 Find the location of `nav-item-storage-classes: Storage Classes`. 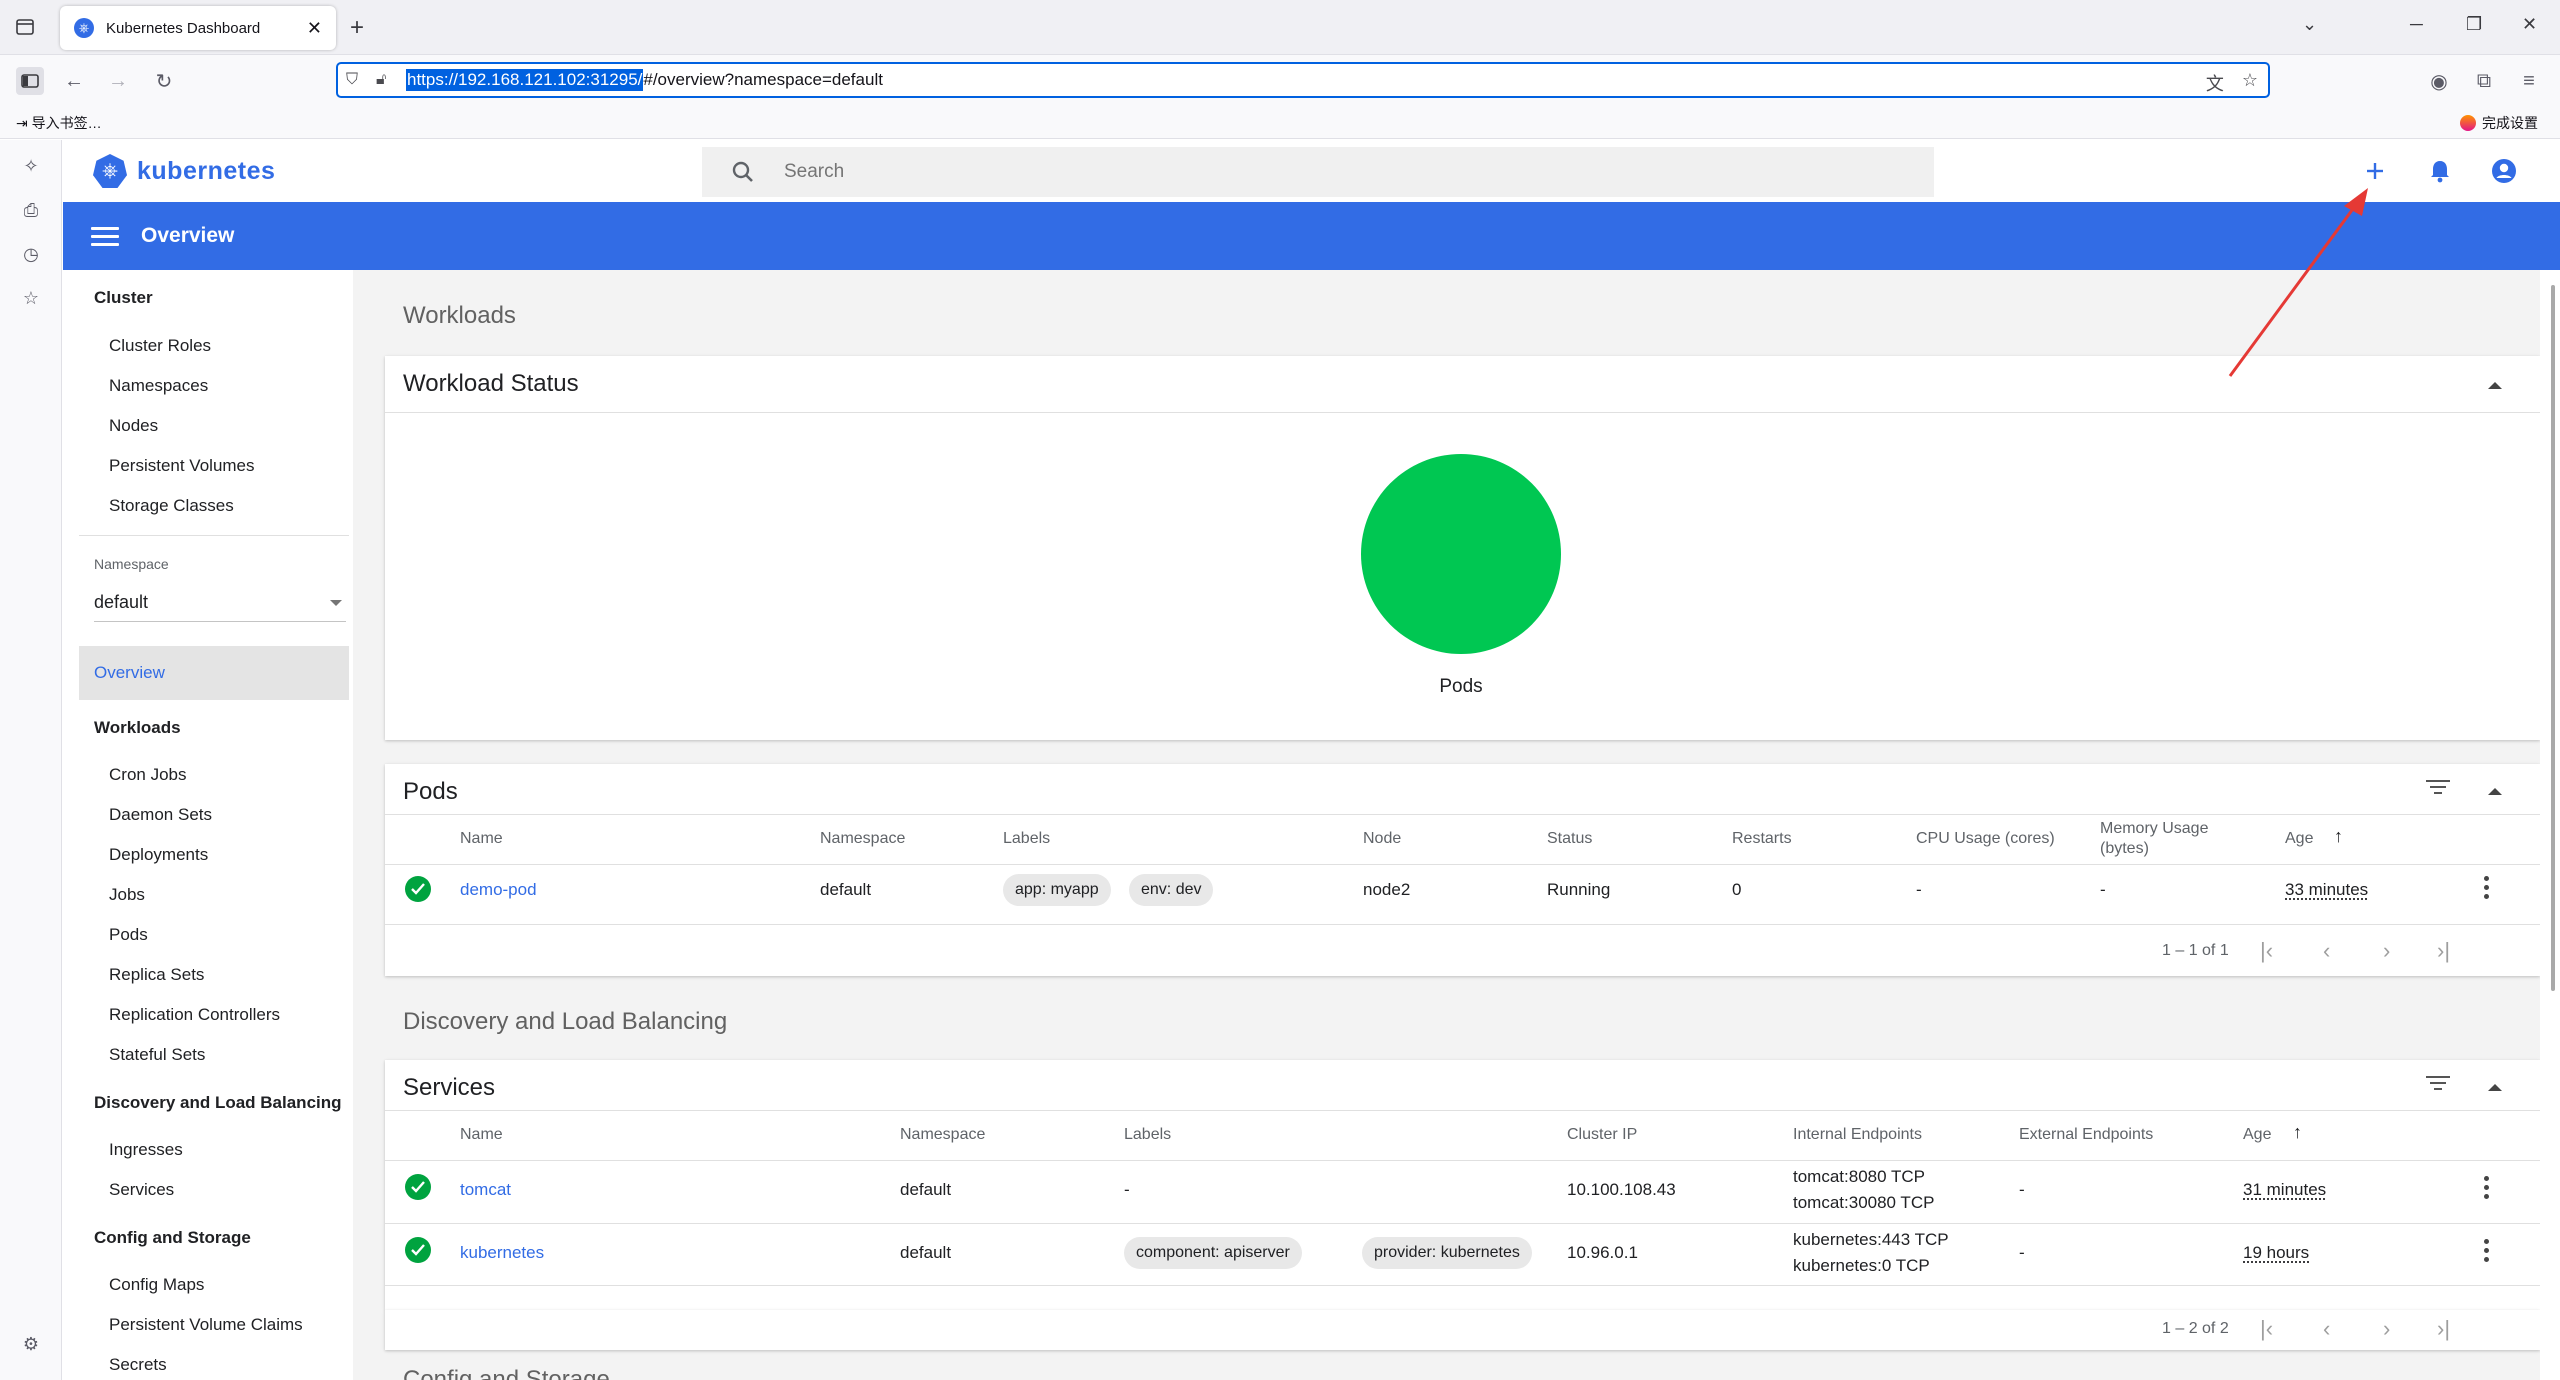

nav-item-storage-classes: Storage Classes is located at coordinates (171, 506).